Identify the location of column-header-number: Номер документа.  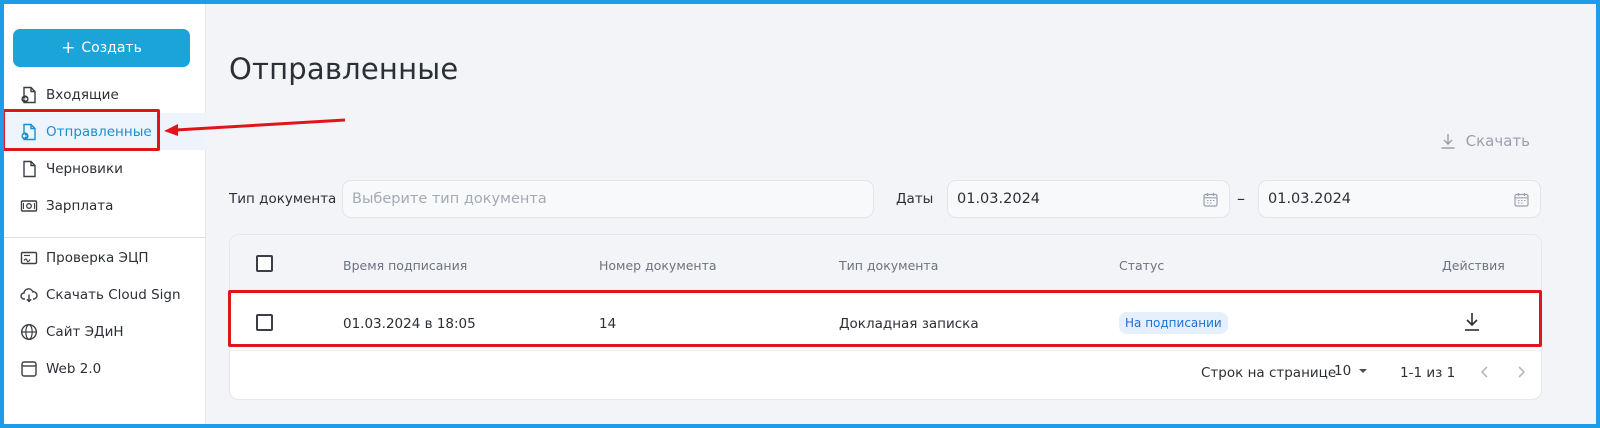
(658, 265).